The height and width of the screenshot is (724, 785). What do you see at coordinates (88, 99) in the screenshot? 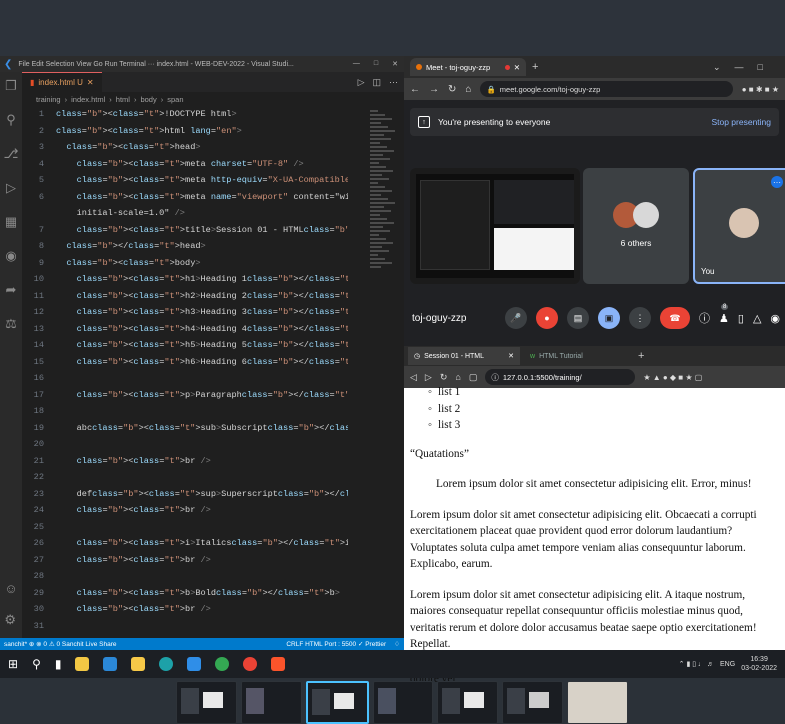
I see `breadcrumb-item: index.html` at bounding box center [88, 99].